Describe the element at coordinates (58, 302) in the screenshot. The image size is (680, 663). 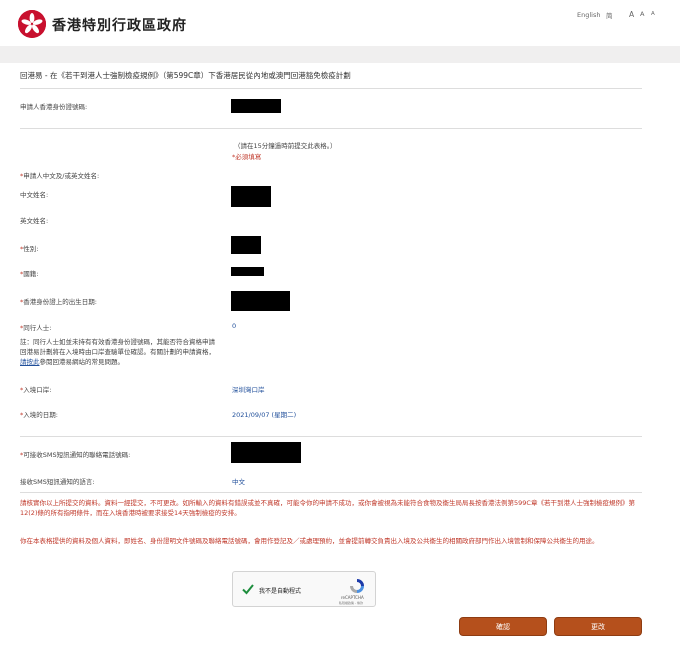
I see `dob-label: *香港身份證上的出生日期:` at that location.